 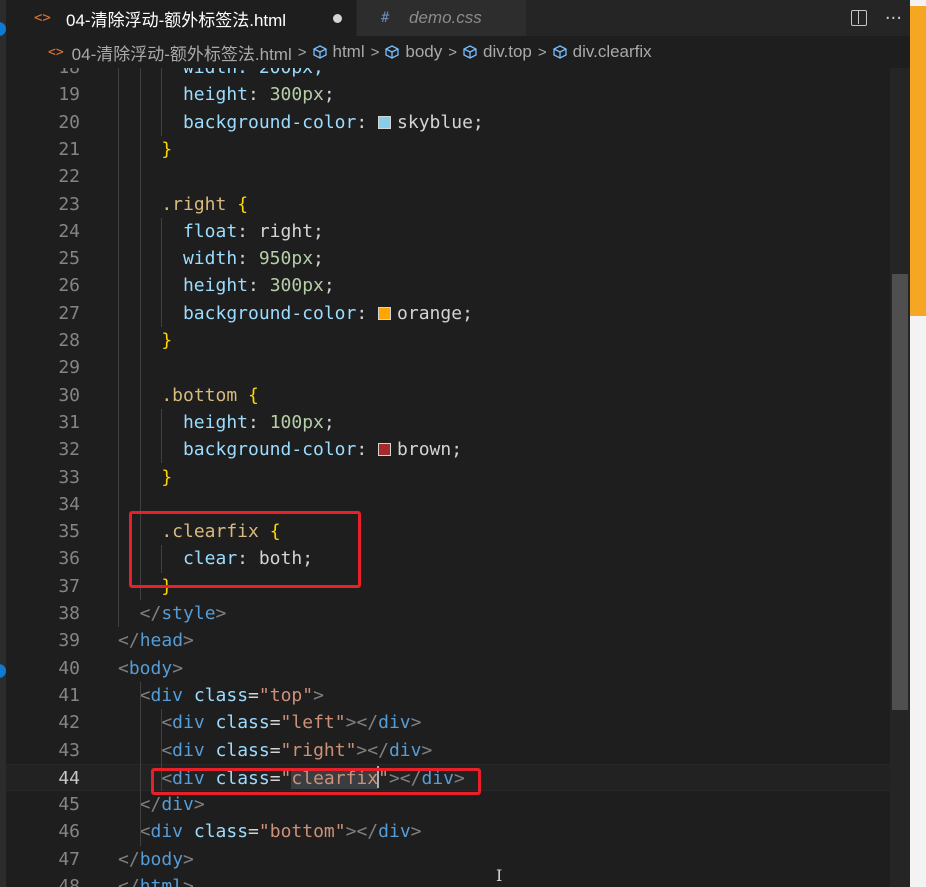 I want to click on code-line: 20 background-color: skyblue;, so click(x=458, y=122).